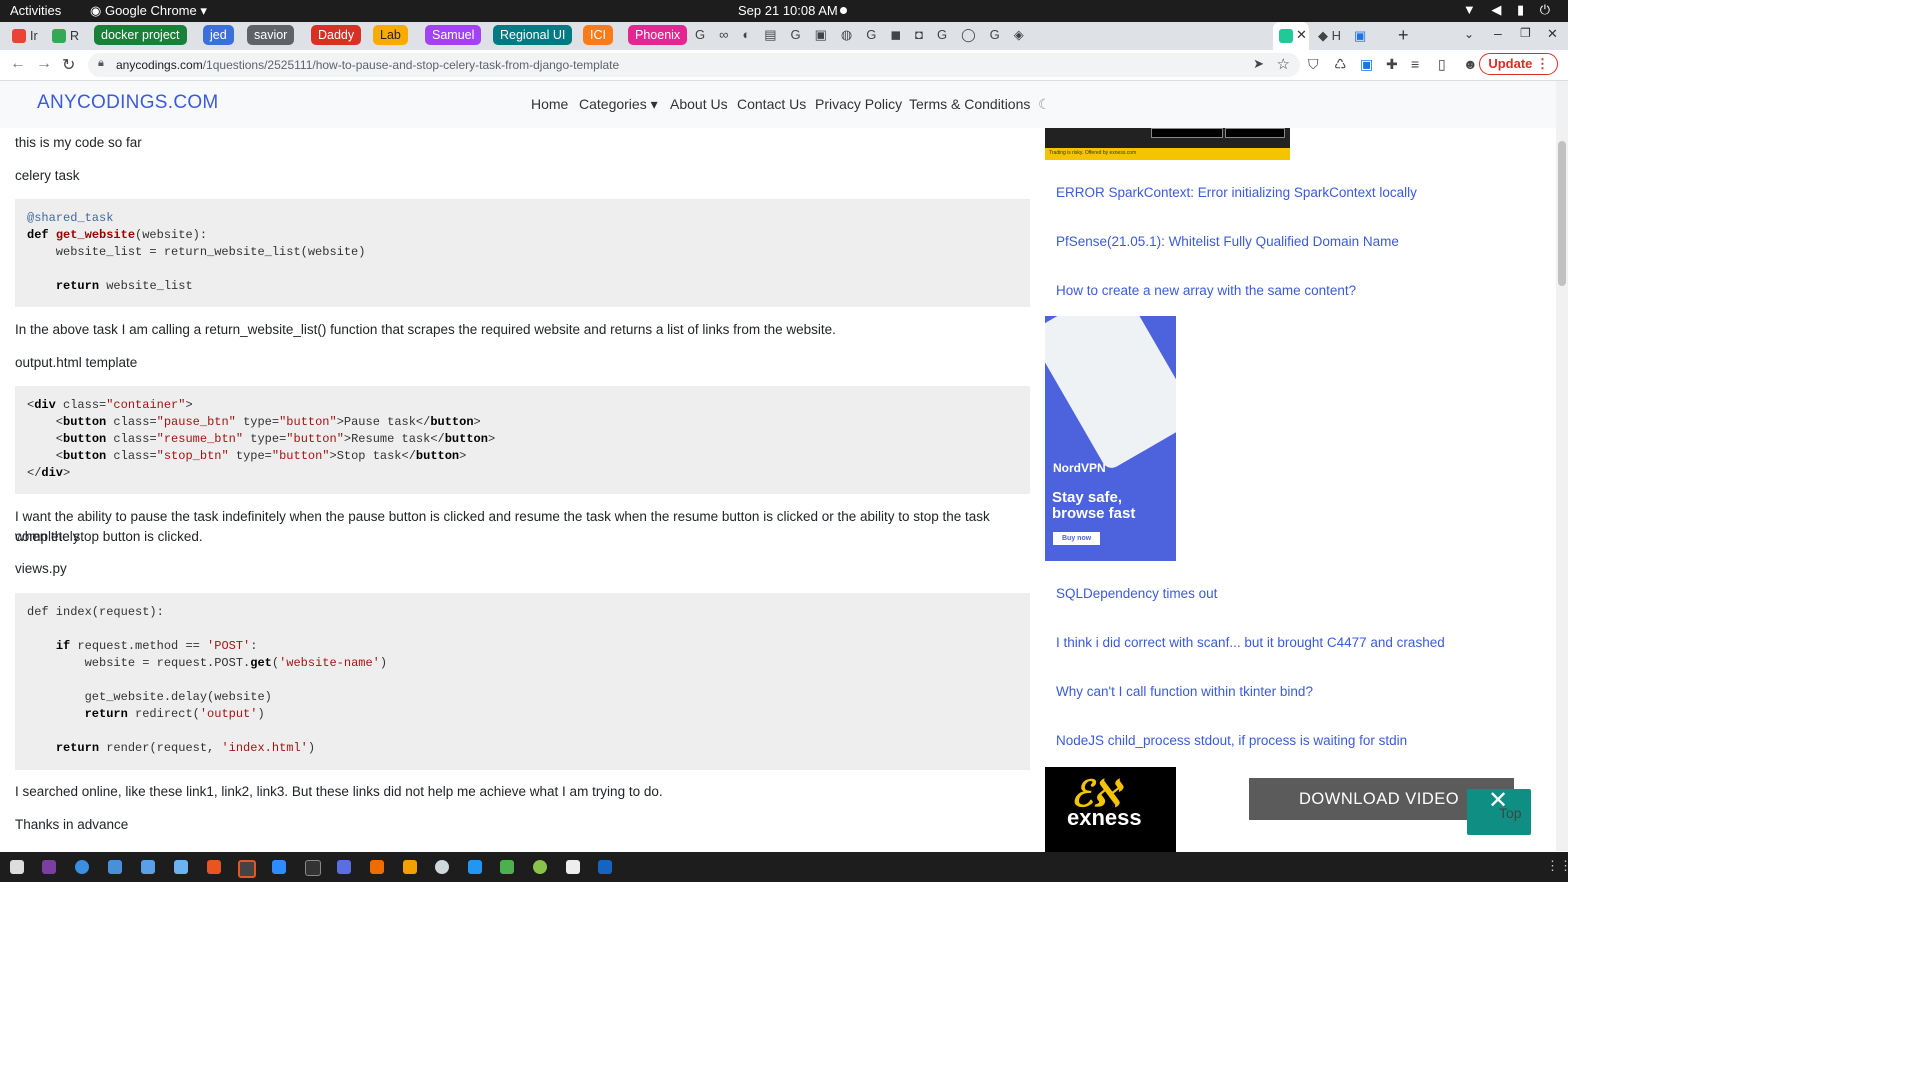 The width and height of the screenshot is (1920, 1080). Describe the element at coordinates (1366, 64) in the screenshot. I see `extension-icon-3: ▣` at that location.